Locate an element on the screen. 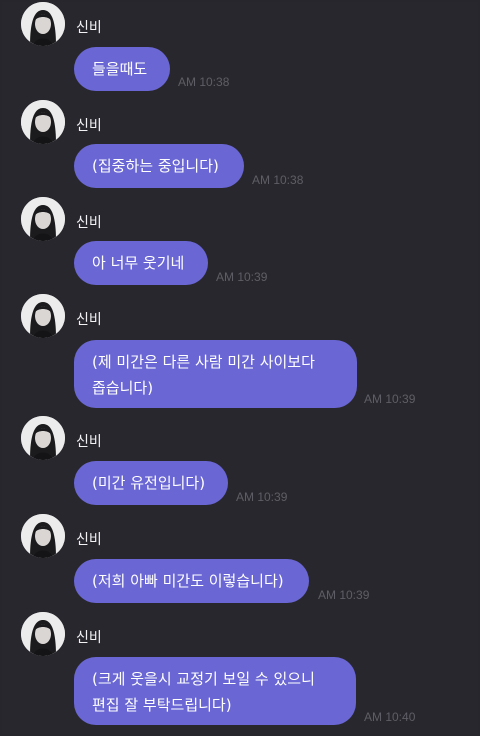 The height and width of the screenshot is (736, 480). message-text: 아 너무 웃기네 is located at coordinates (138, 263).